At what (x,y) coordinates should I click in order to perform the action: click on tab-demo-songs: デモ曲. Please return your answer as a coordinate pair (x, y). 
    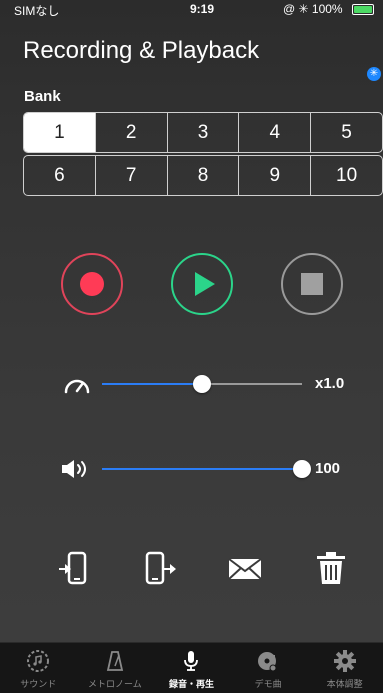
    Looking at the image, I should click on (268, 668).